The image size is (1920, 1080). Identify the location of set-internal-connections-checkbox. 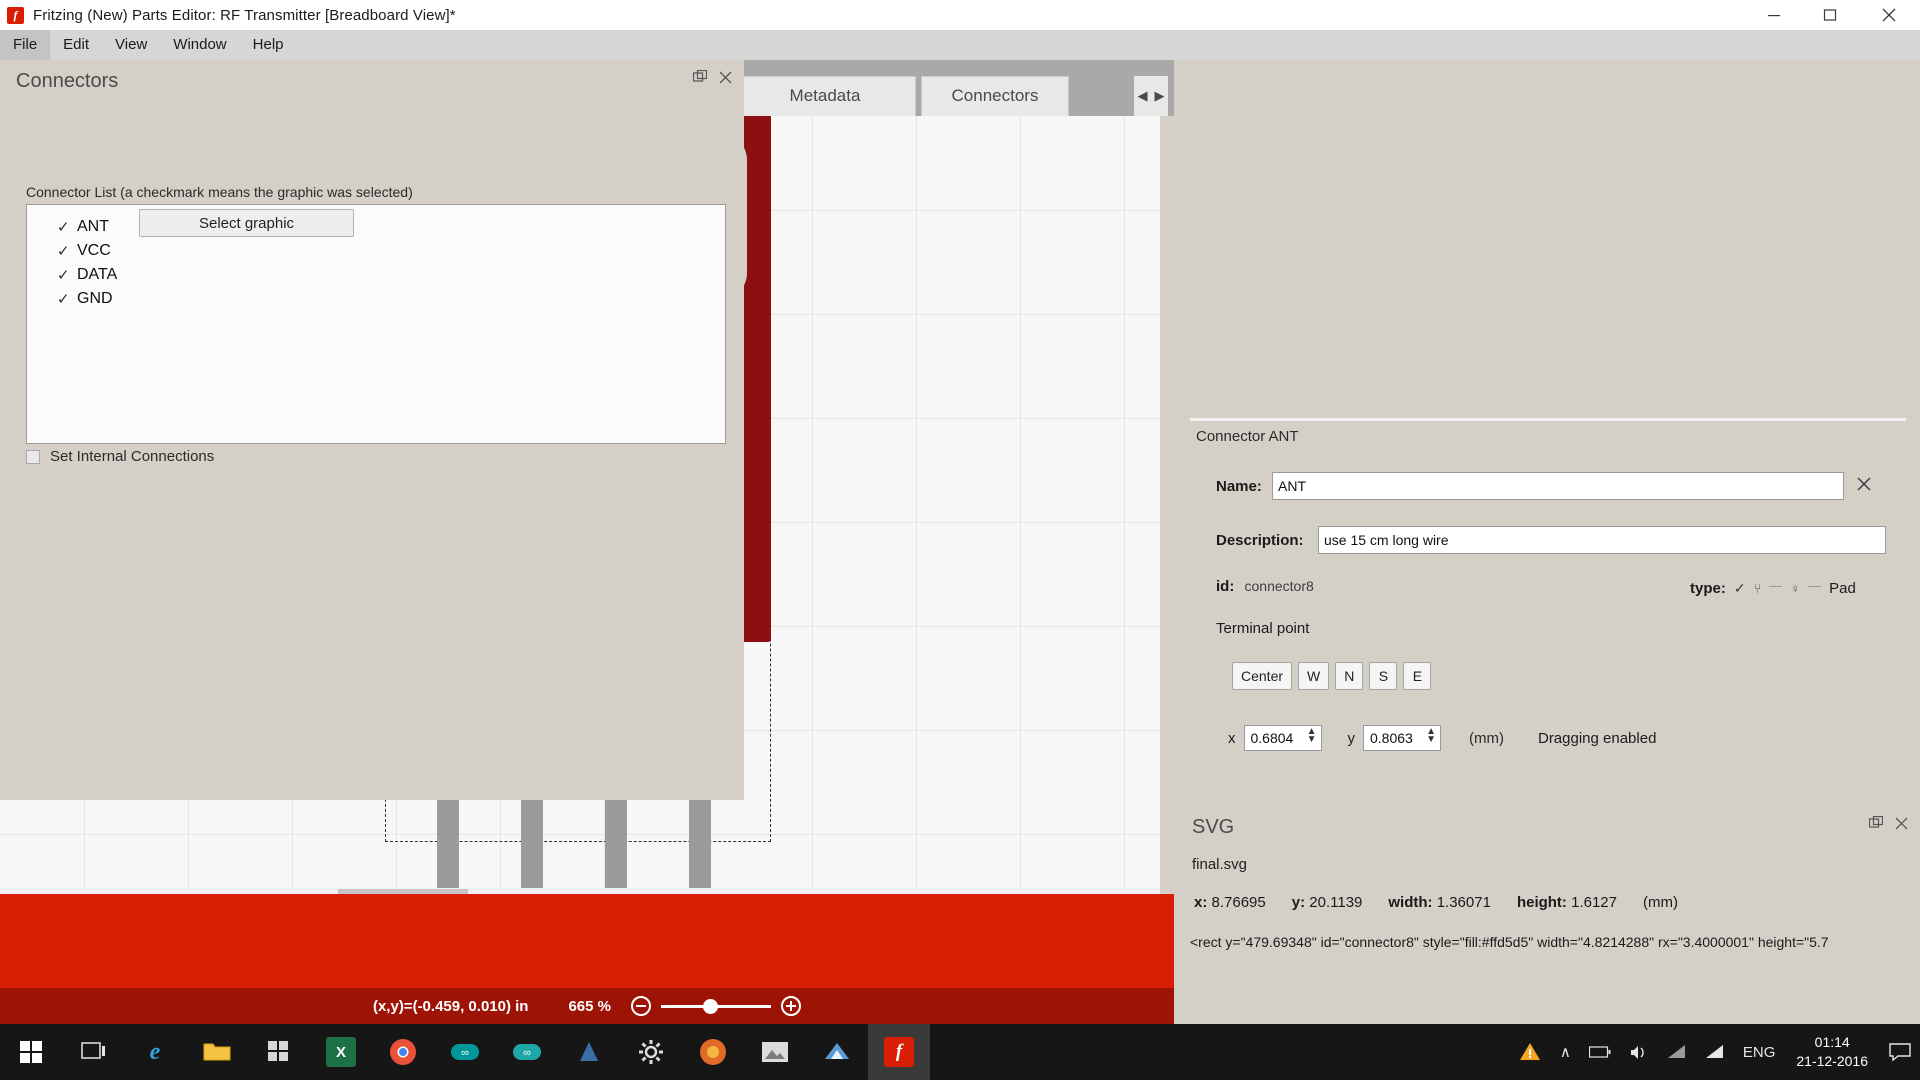
(33, 456).